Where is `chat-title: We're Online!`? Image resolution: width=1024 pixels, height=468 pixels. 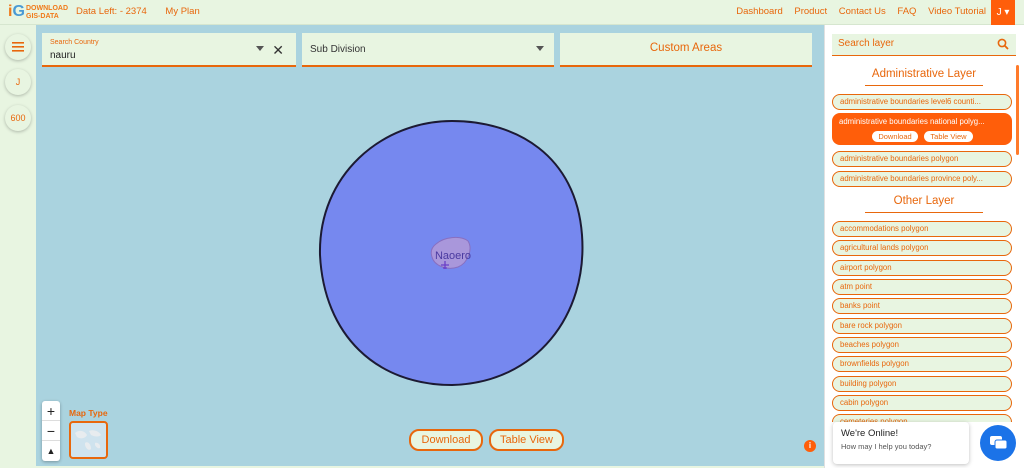
chat-title: We're Online! is located at coordinates (870, 433).